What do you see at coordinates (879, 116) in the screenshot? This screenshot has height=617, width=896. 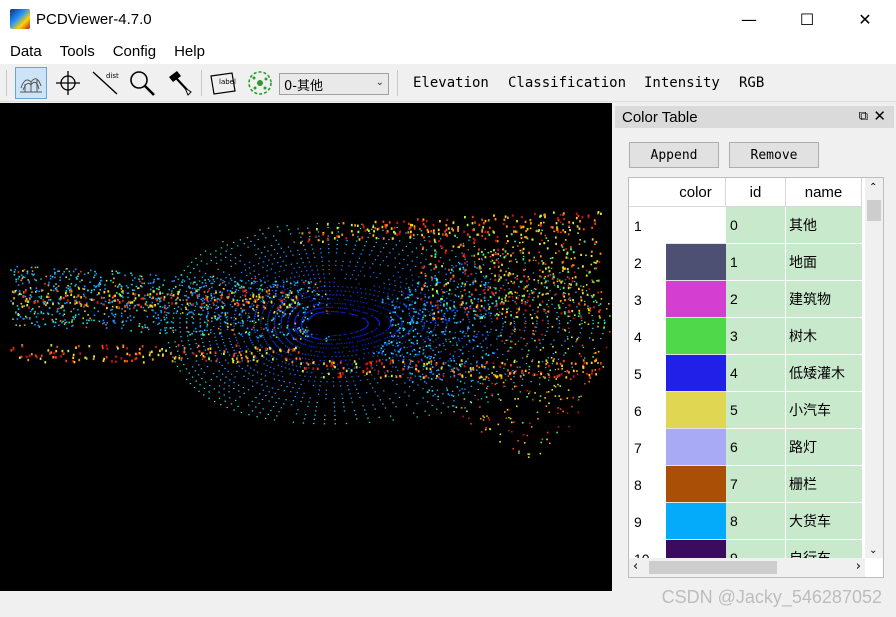 I see `close-icon: ✕` at bounding box center [879, 116].